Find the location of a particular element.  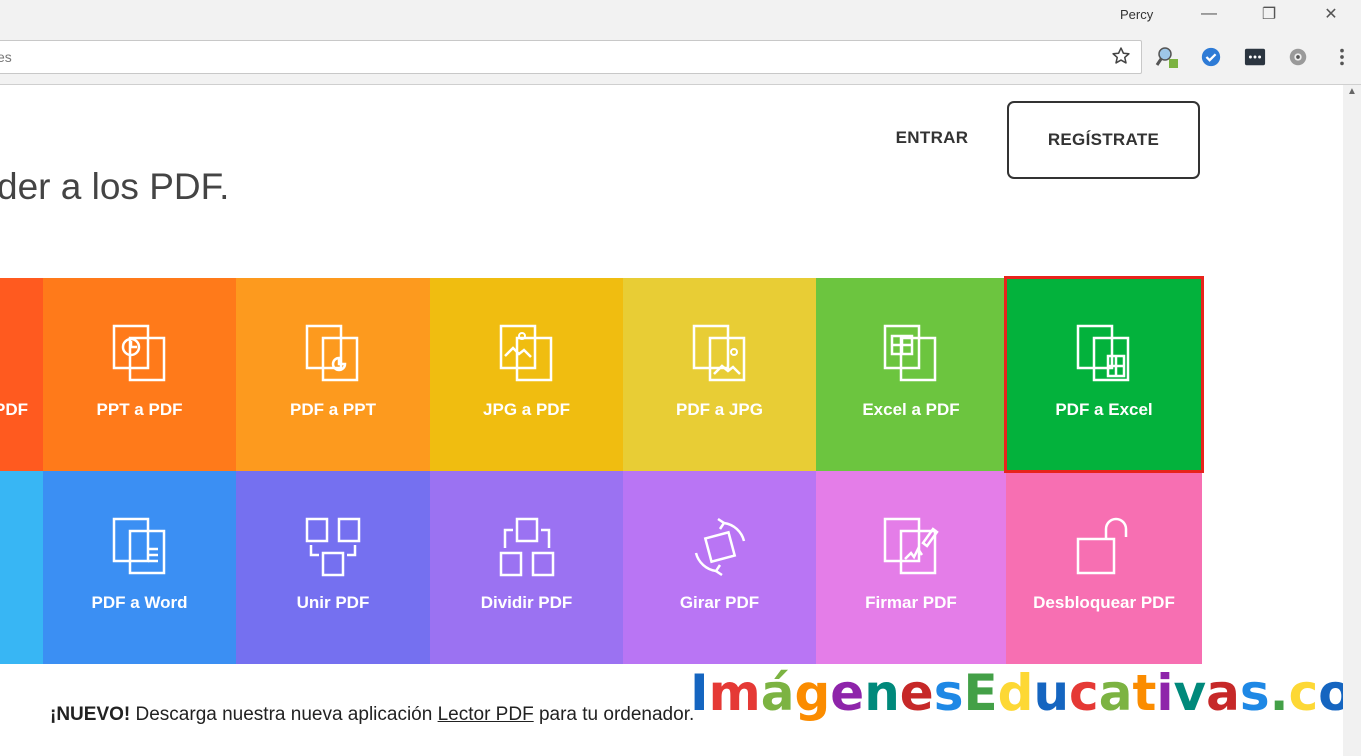

close-button: ✕ is located at coordinates (1331, 14).